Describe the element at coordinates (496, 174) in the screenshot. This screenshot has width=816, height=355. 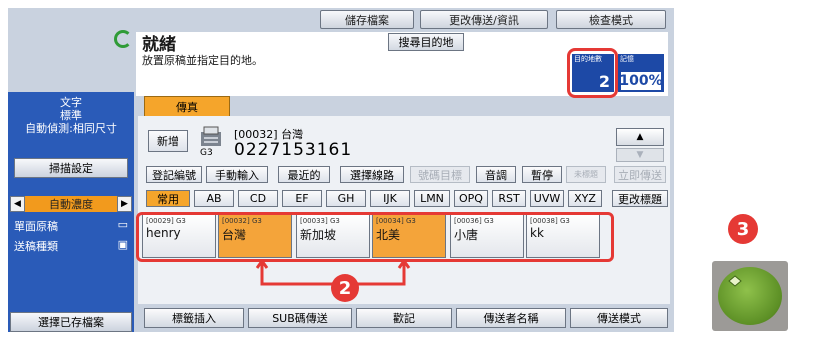
I see `tone-button: 音調` at that location.